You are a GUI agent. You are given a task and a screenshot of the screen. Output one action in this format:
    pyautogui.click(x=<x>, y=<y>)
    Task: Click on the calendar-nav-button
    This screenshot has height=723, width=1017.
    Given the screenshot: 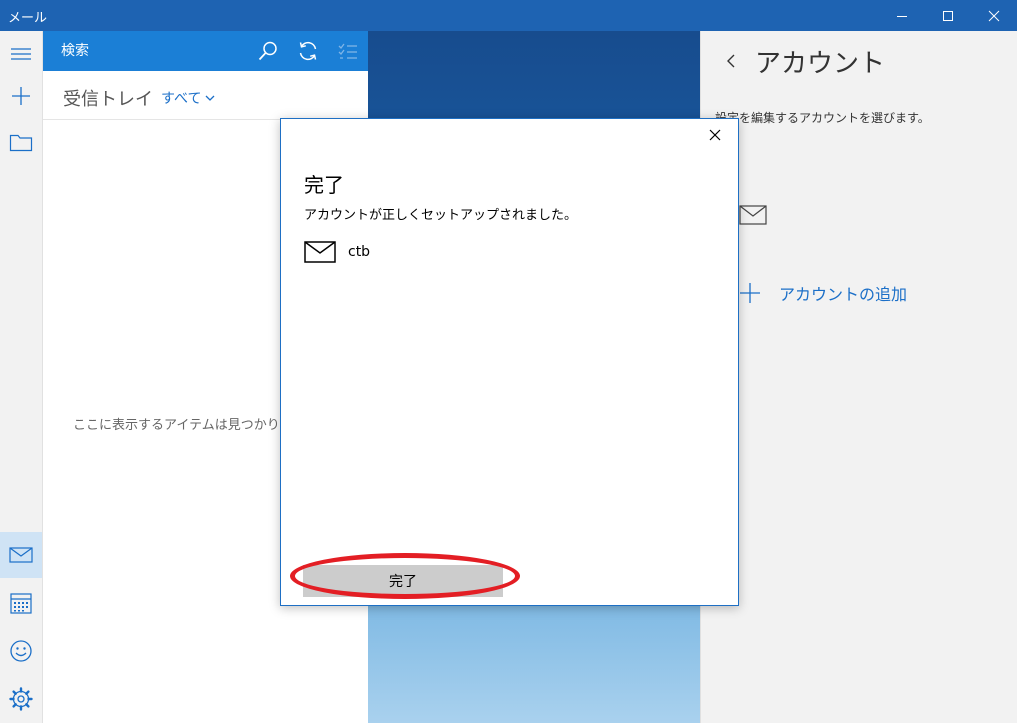 What is the action you would take?
    pyautogui.click(x=21, y=603)
    